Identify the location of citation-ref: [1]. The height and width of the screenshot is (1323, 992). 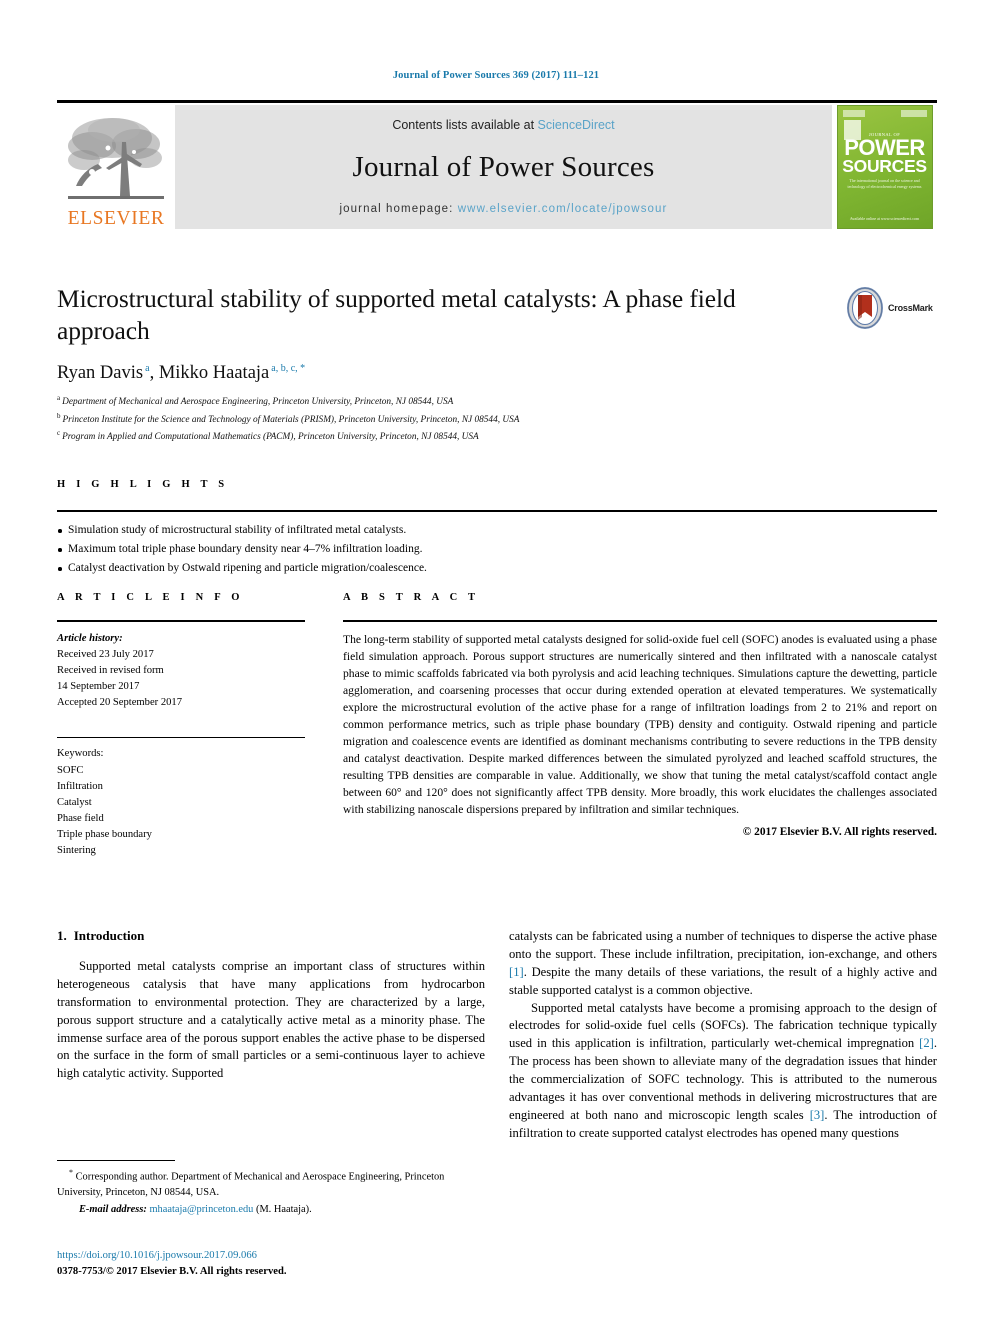
(516, 972).